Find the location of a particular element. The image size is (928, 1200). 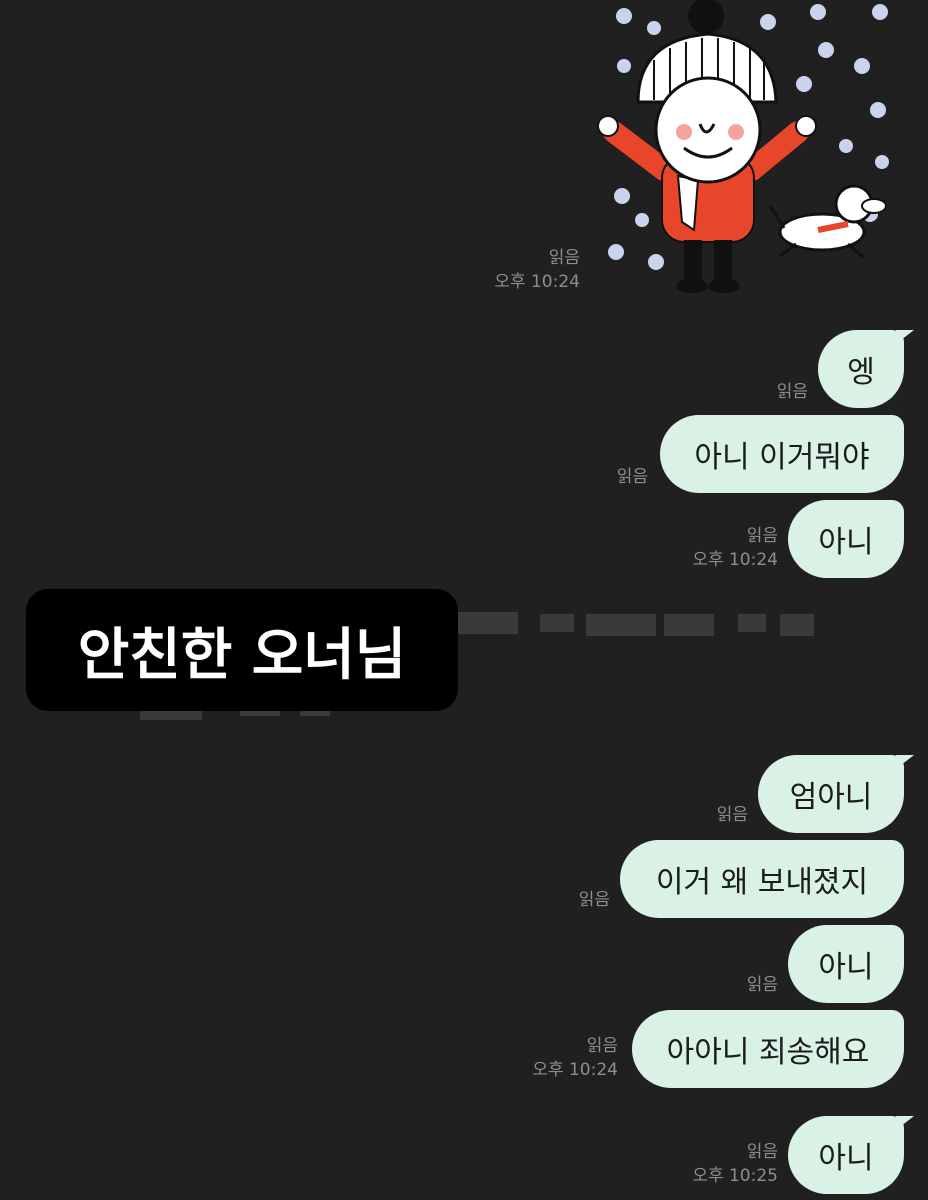

overlay-label: 안친한 오너님 is located at coordinates (242, 655).